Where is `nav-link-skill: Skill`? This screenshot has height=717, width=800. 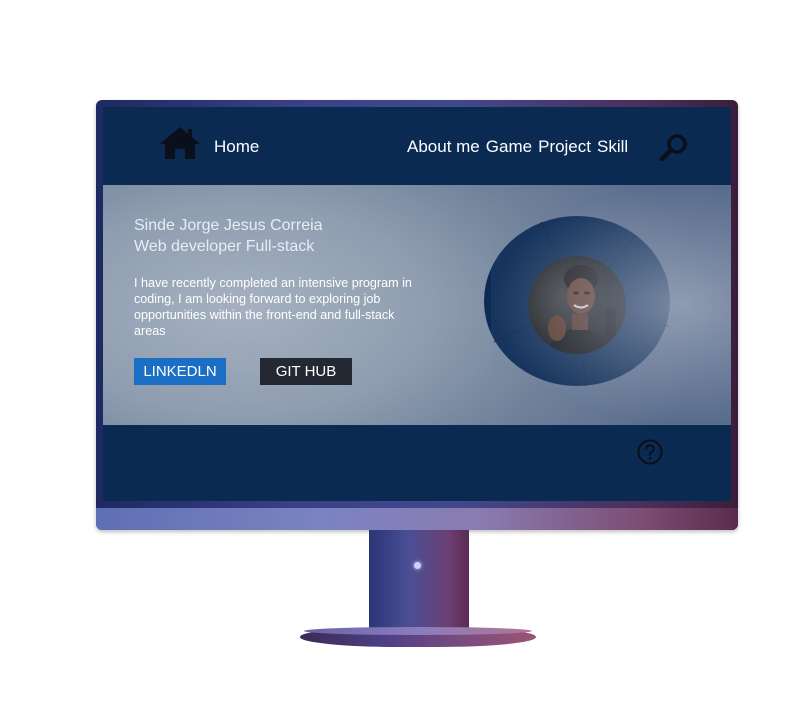 nav-link-skill: Skill is located at coordinates (612, 147).